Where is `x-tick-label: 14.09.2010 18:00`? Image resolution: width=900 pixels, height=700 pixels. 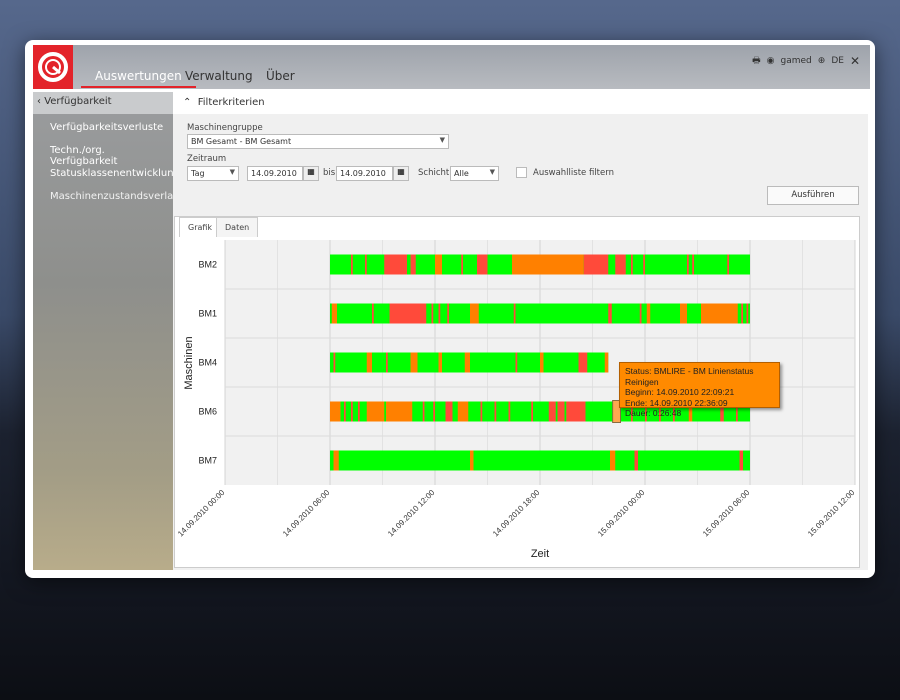 x-tick-label: 14.09.2010 18:00 is located at coordinates (516, 513).